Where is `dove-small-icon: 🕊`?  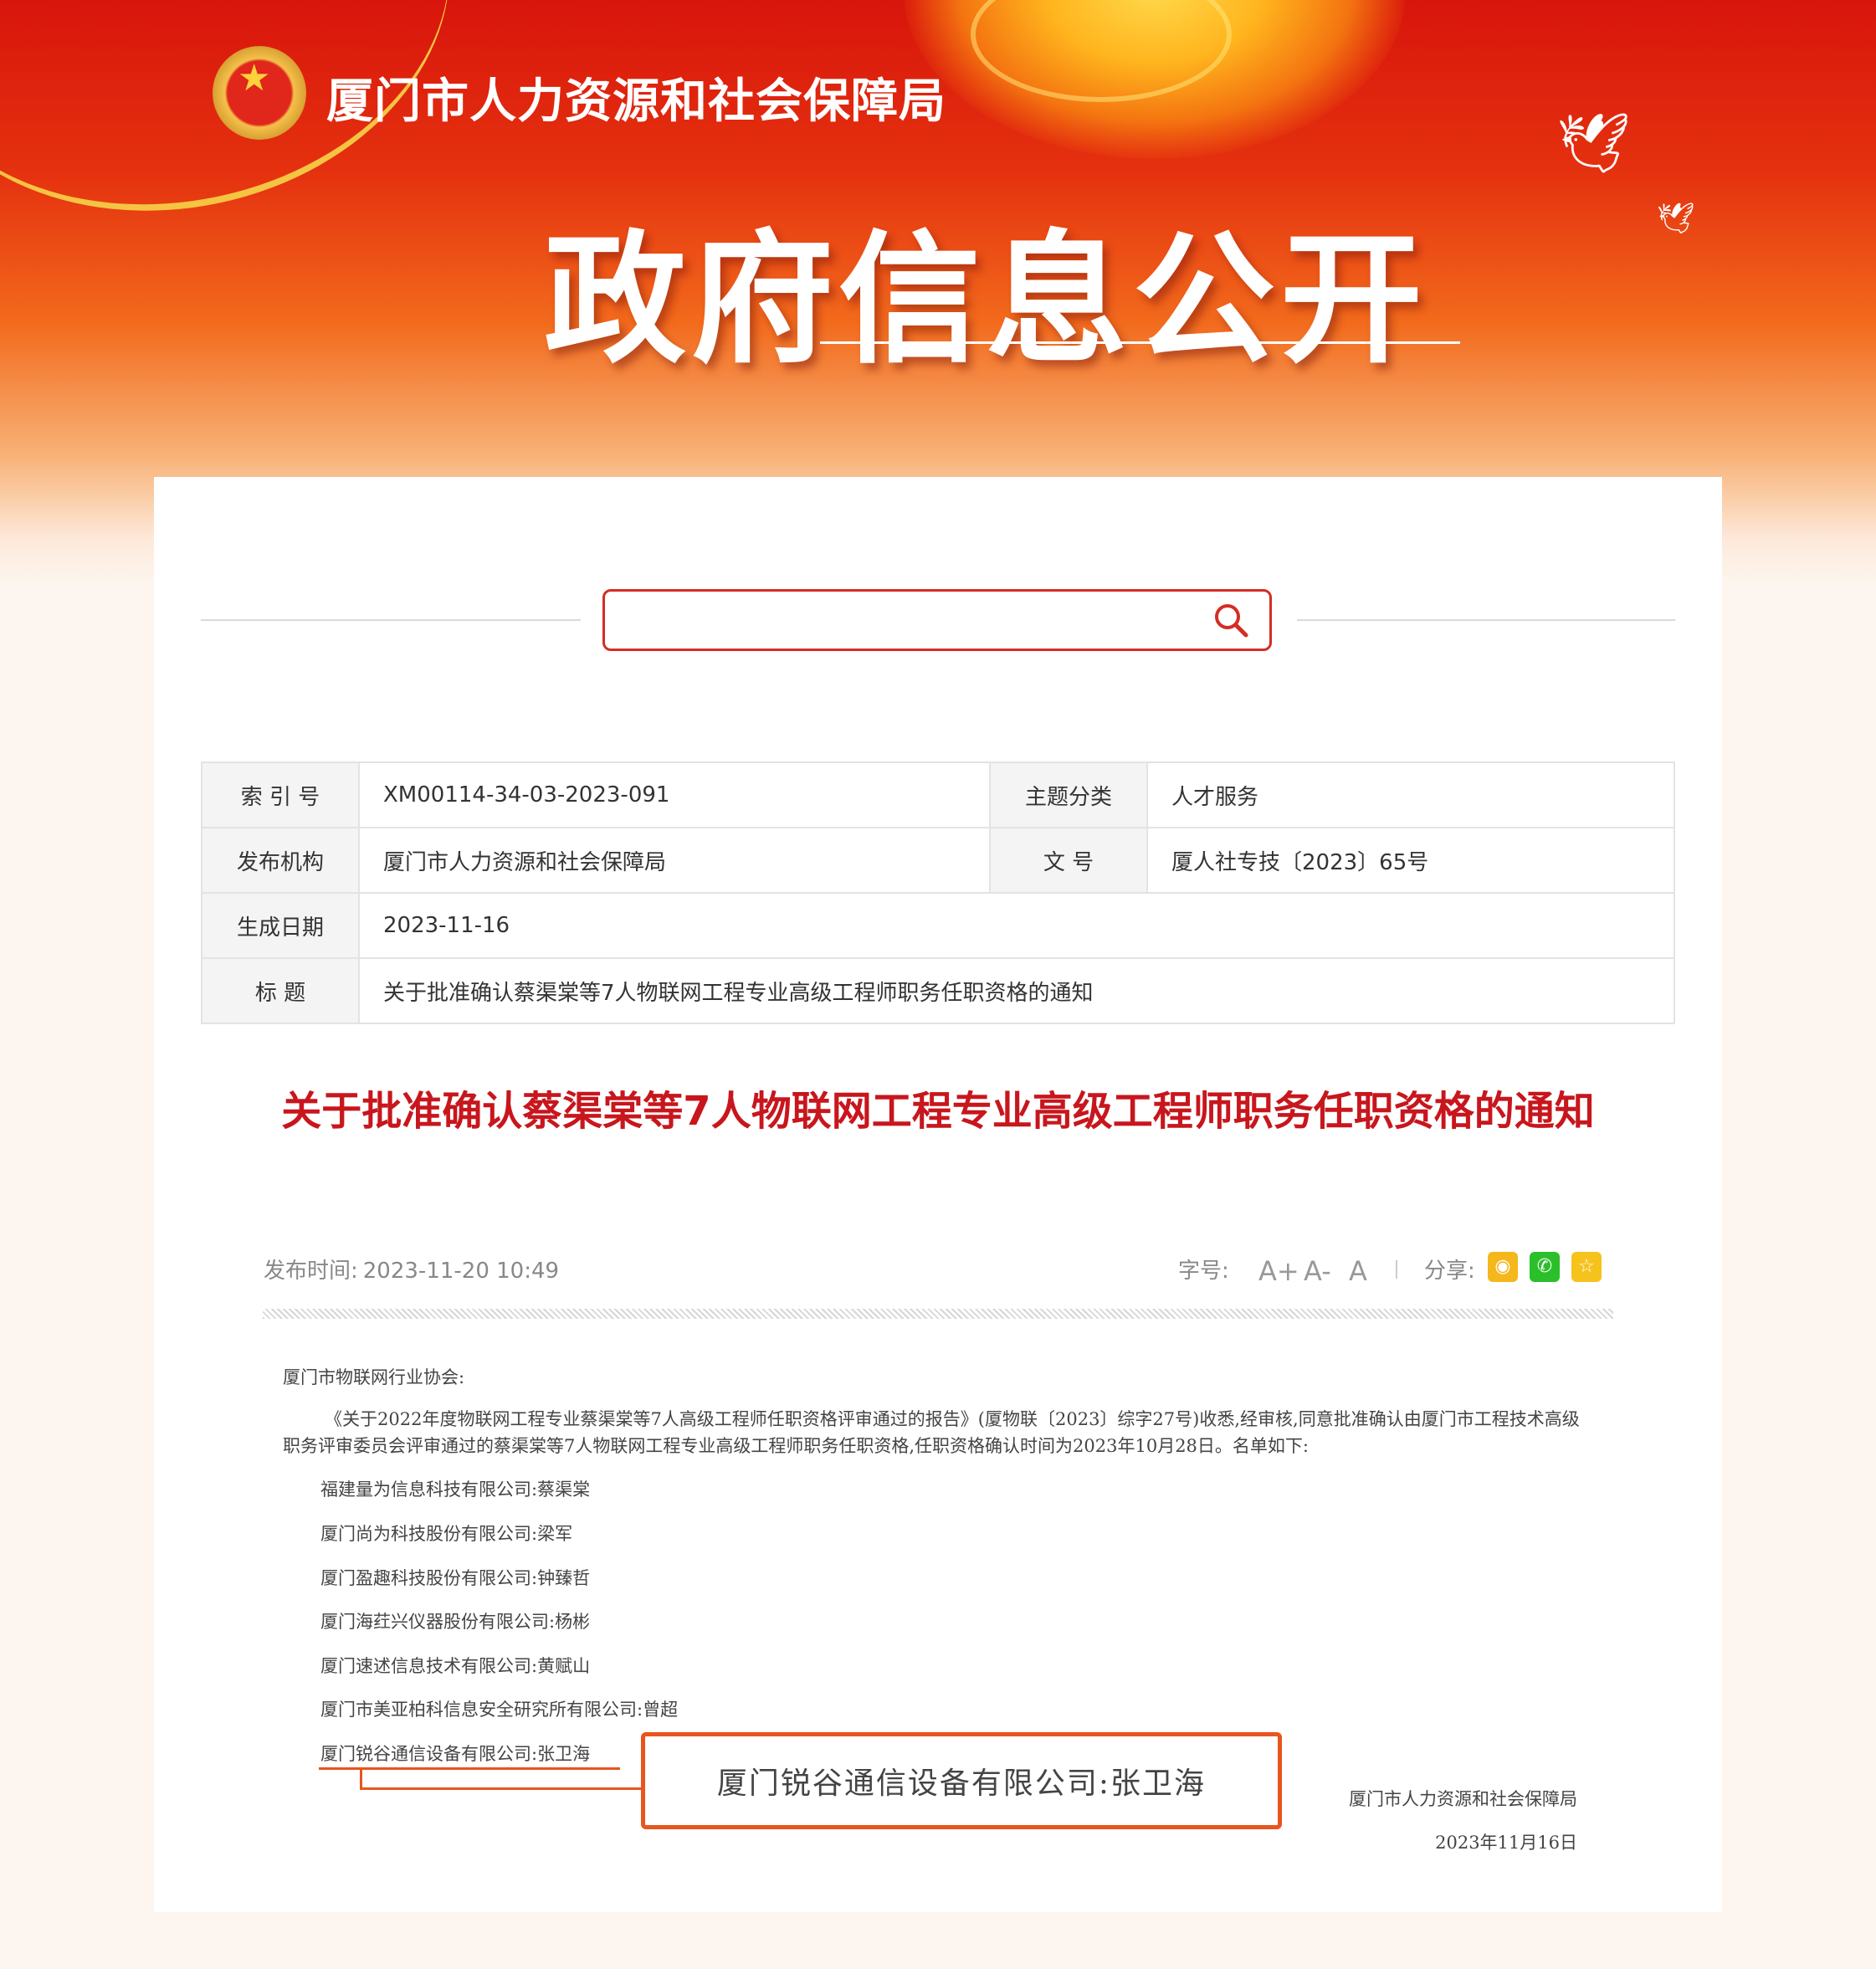
dove-small-icon: 🕊 is located at coordinates (1676, 219).